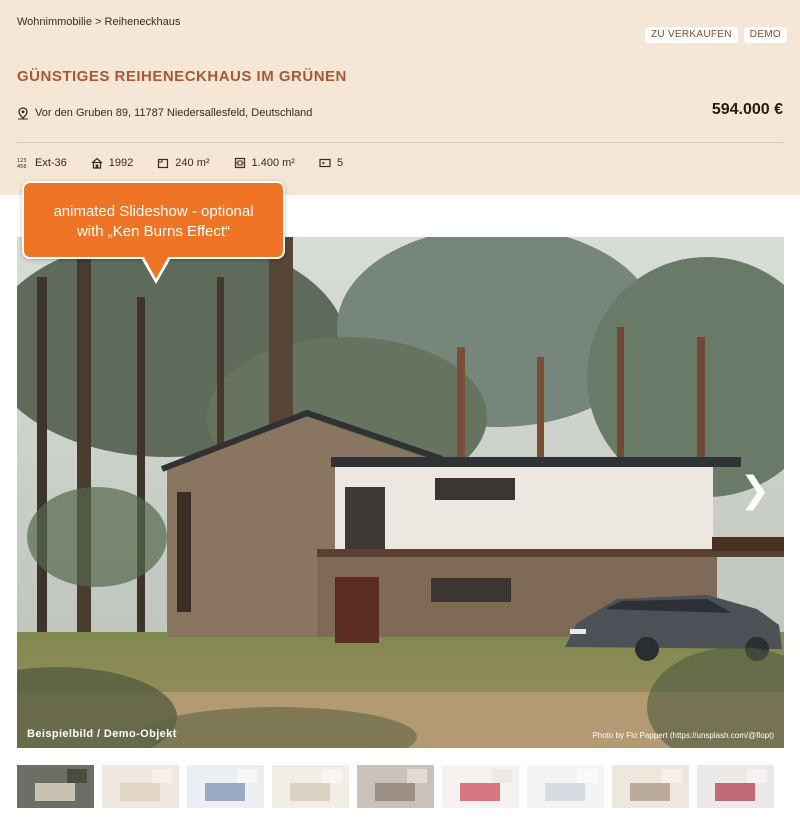  I want to click on status-badges: ZU VERKAUFEN DEMO, so click(715, 35).